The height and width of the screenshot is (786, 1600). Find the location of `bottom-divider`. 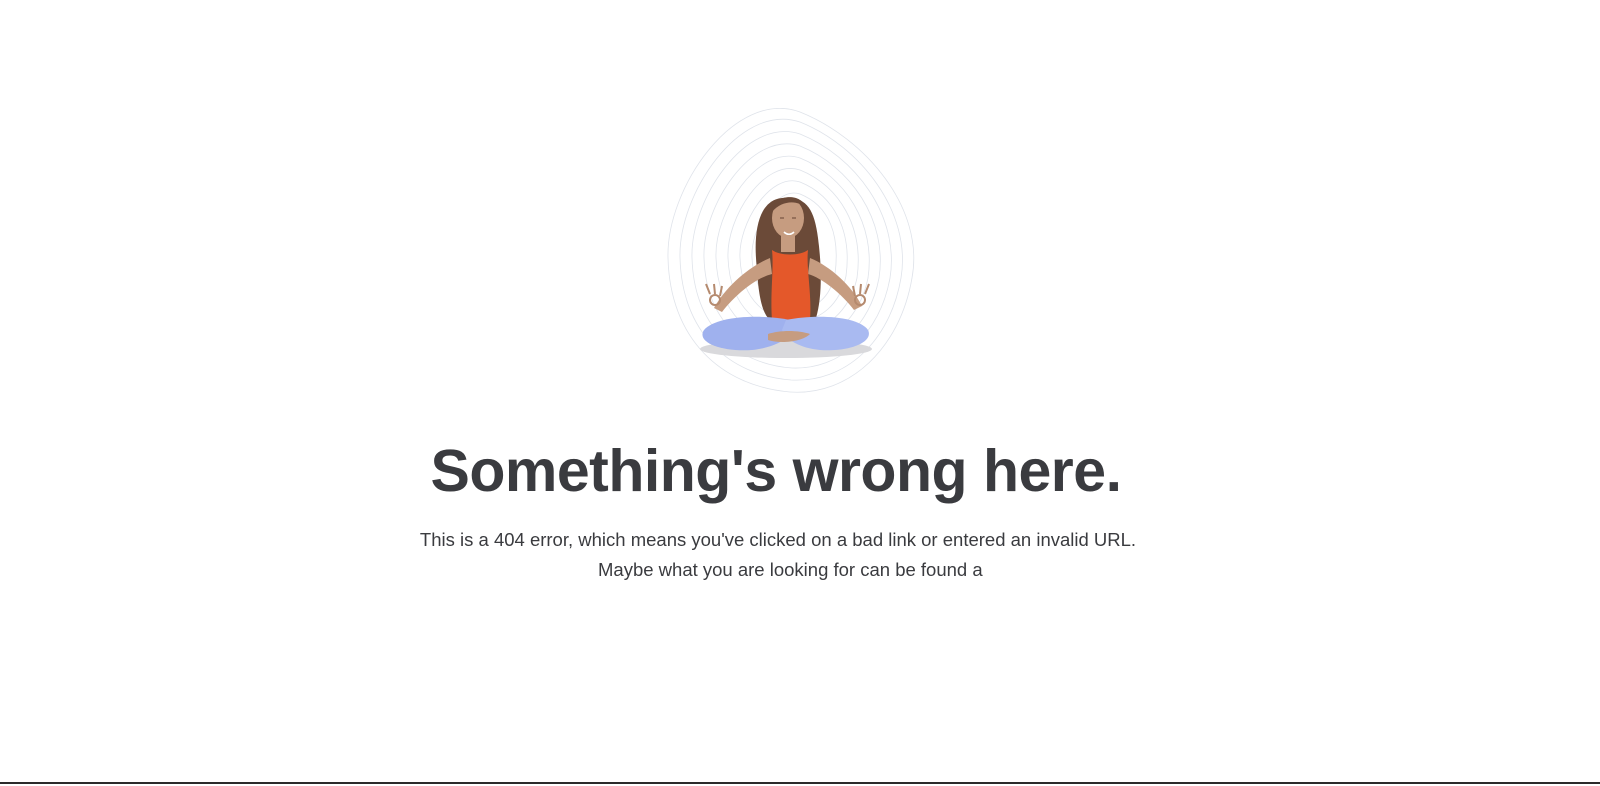

bottom-divider is located at coordinates (800, 783).